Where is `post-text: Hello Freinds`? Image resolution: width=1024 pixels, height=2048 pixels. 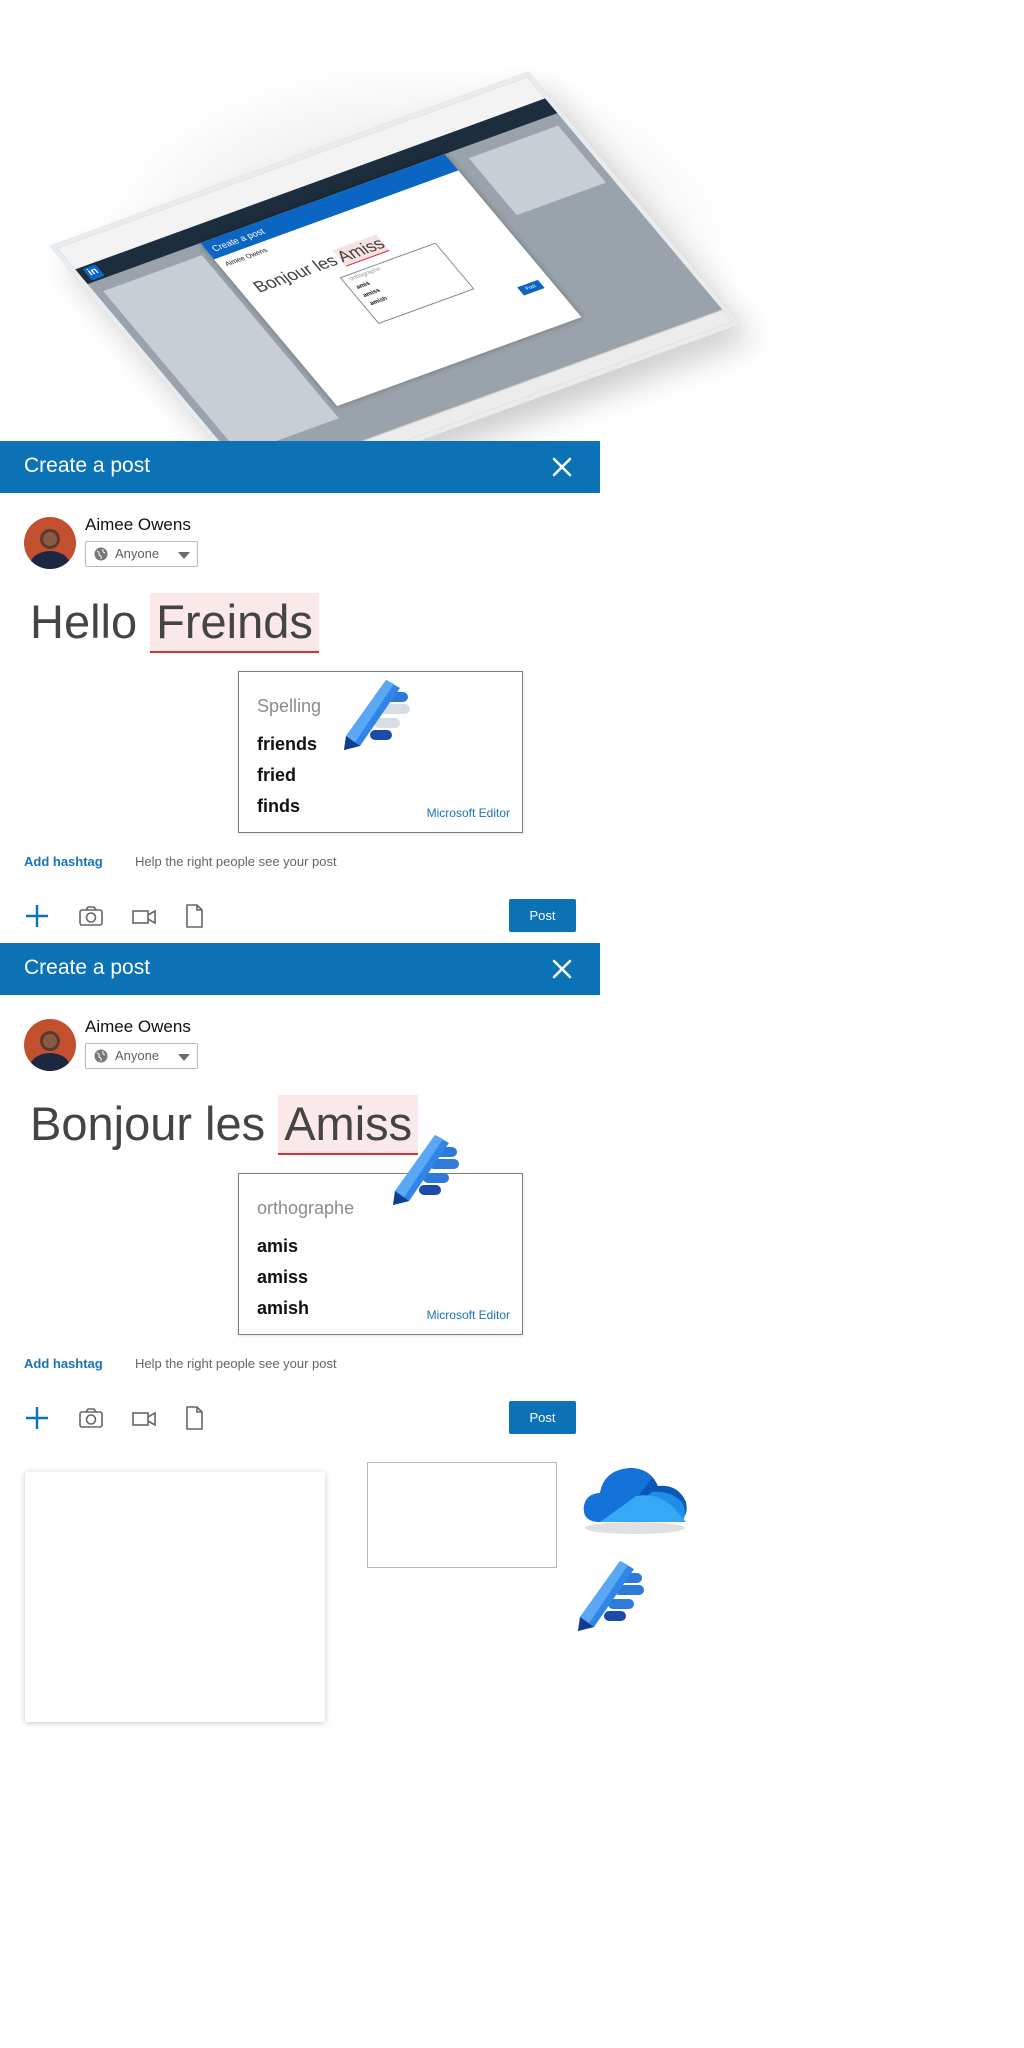 post-text: Hello Freinds is located at coordinates (174, 623).